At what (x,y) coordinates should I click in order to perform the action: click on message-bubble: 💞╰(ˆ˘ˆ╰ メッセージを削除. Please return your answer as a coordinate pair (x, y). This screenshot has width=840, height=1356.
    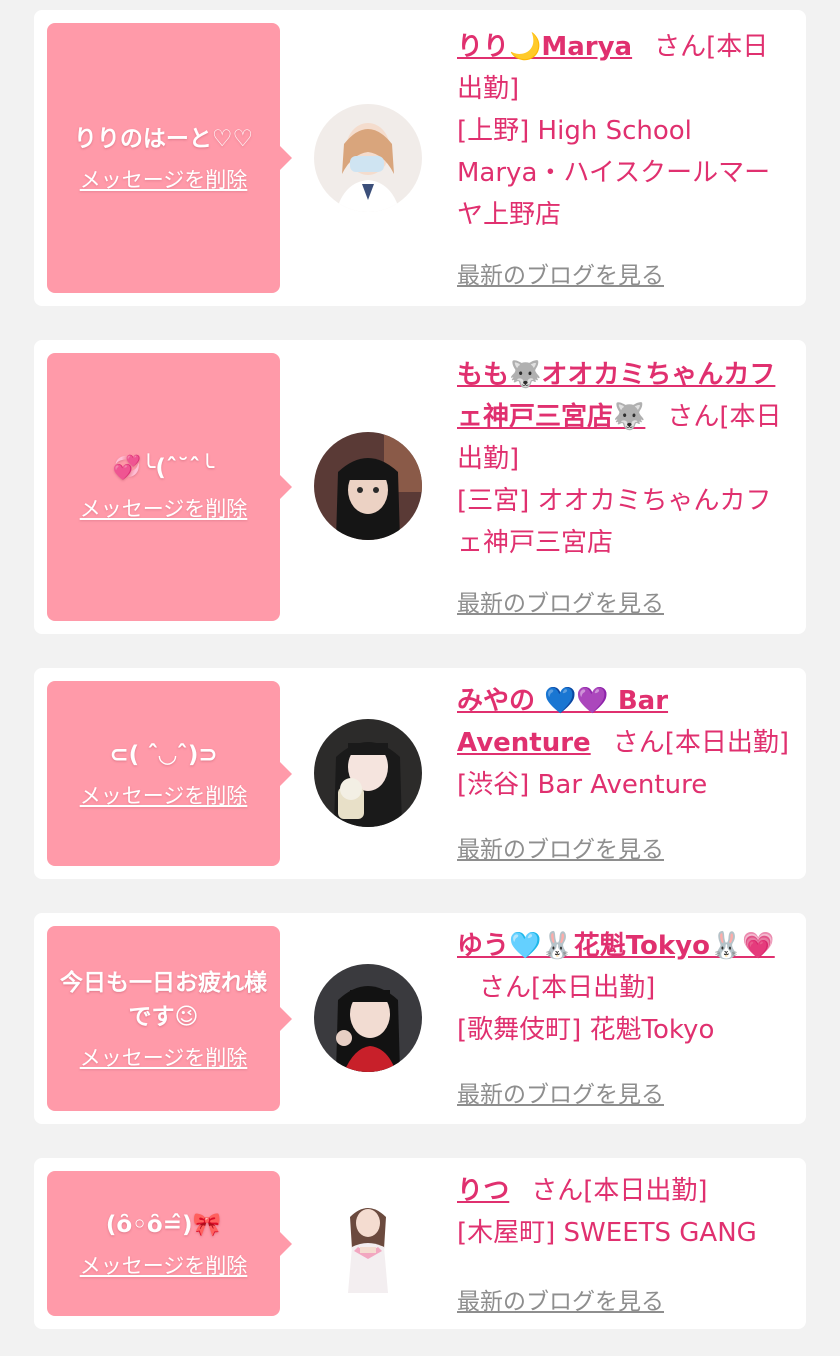
    Looking at the image, I should click on (169, 487).